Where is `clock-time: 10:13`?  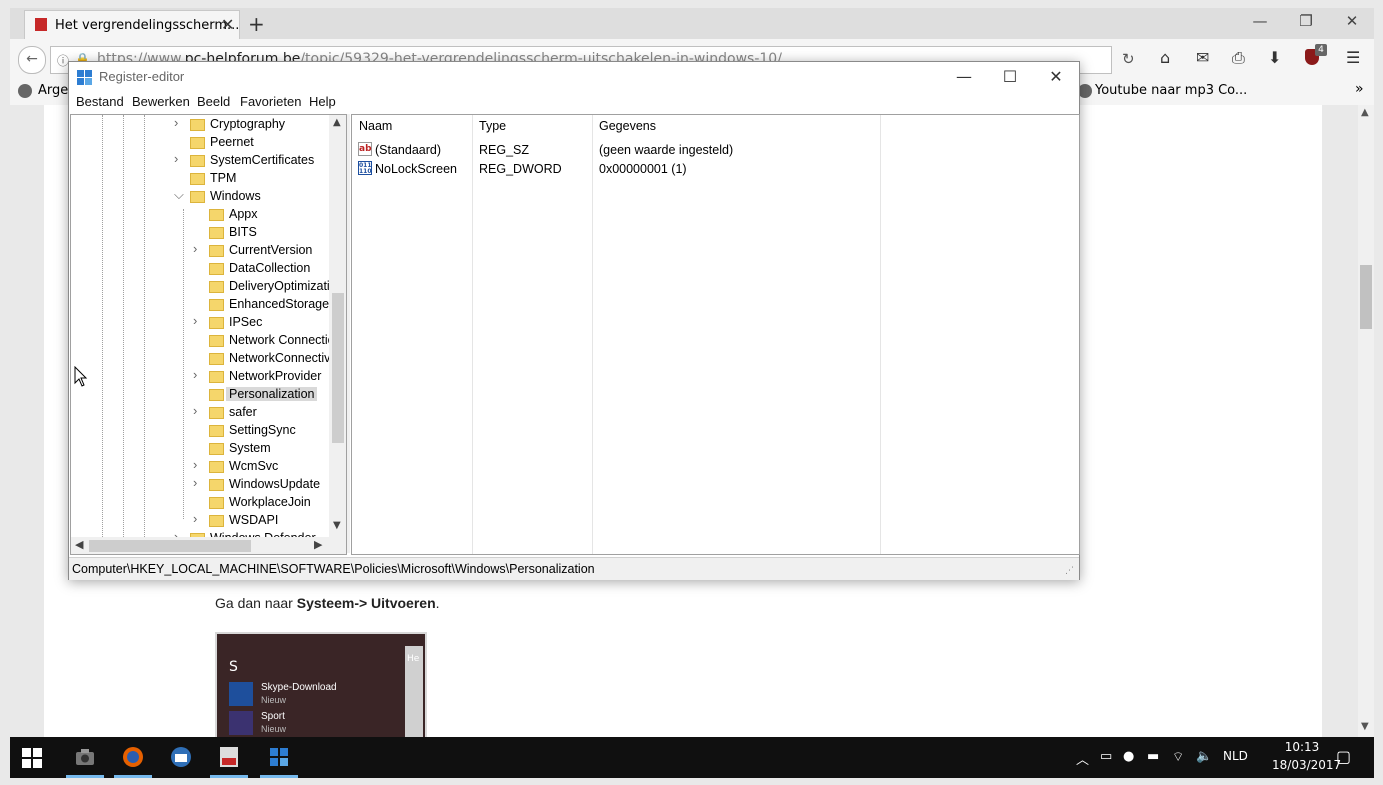
clock-time: 10:13 is located at coordinates (1302, 747).